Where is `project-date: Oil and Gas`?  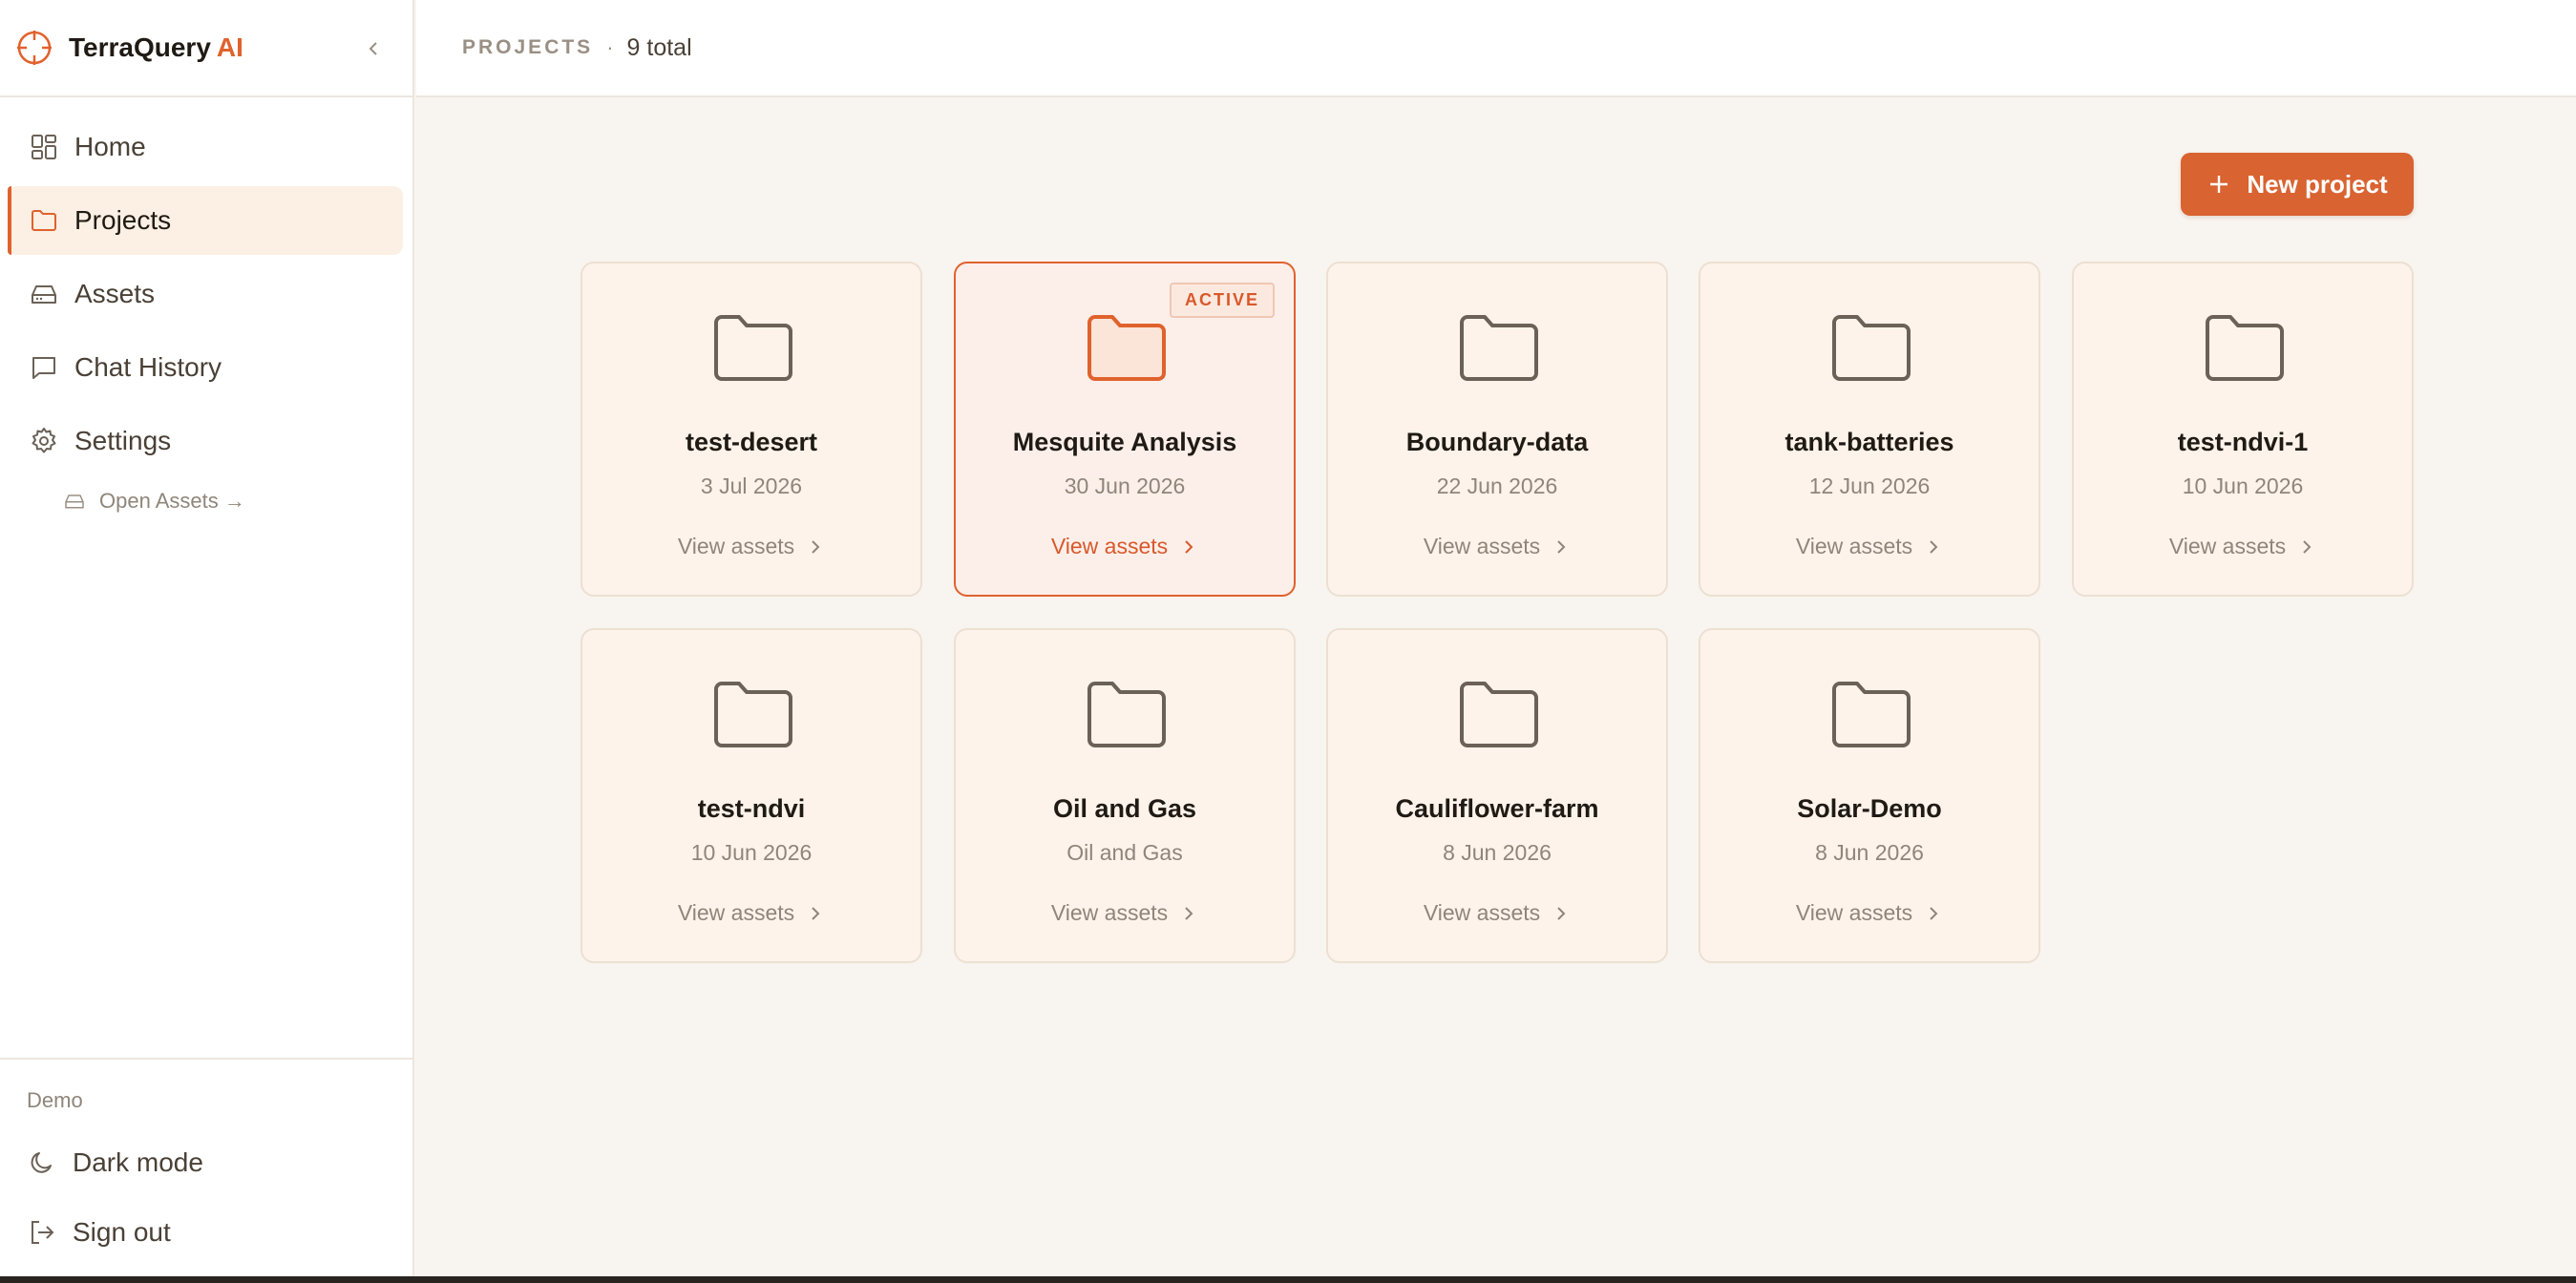
project-date: Oil and Gas is located at coordinates (1124, 852).